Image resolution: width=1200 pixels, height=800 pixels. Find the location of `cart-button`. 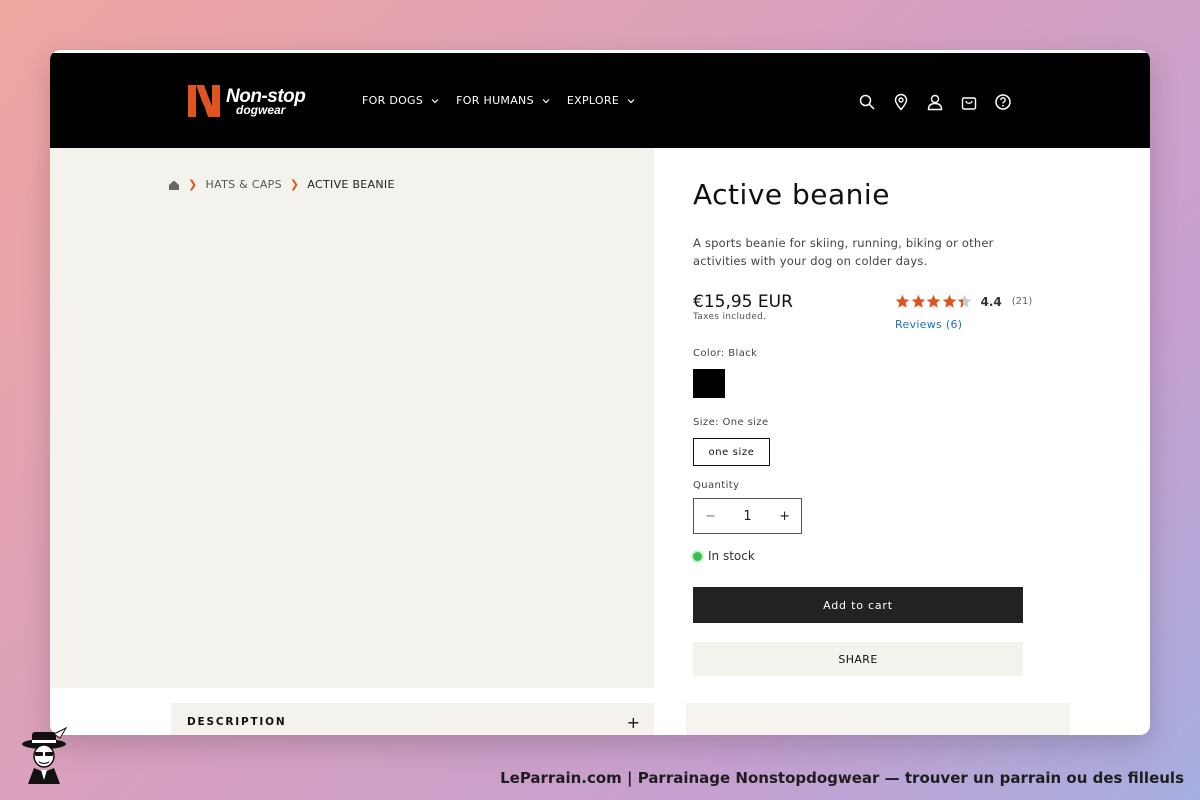

cart-button is located at coordinates (969, 102).